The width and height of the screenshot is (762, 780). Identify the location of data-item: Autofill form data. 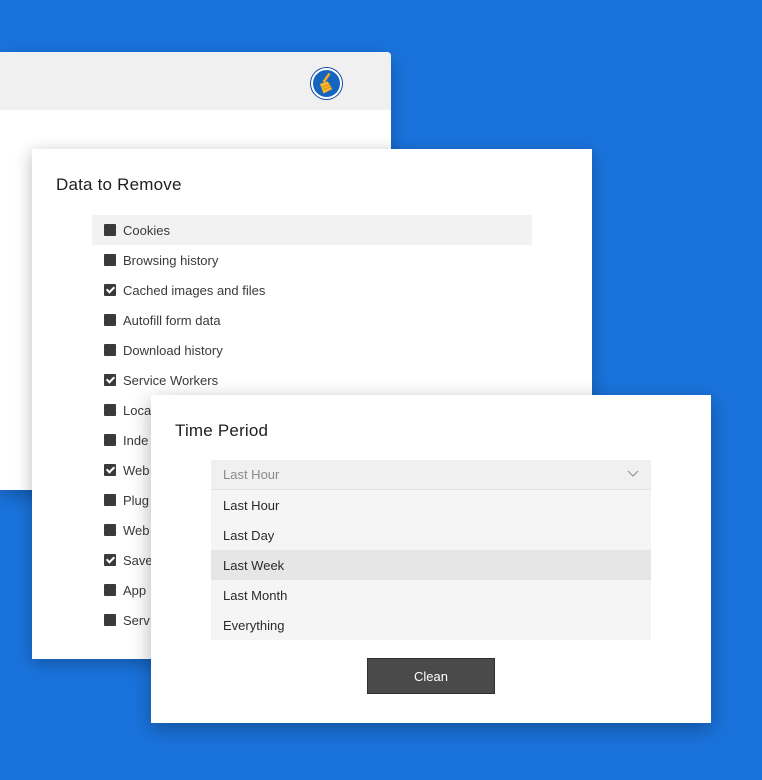
(312, 320).